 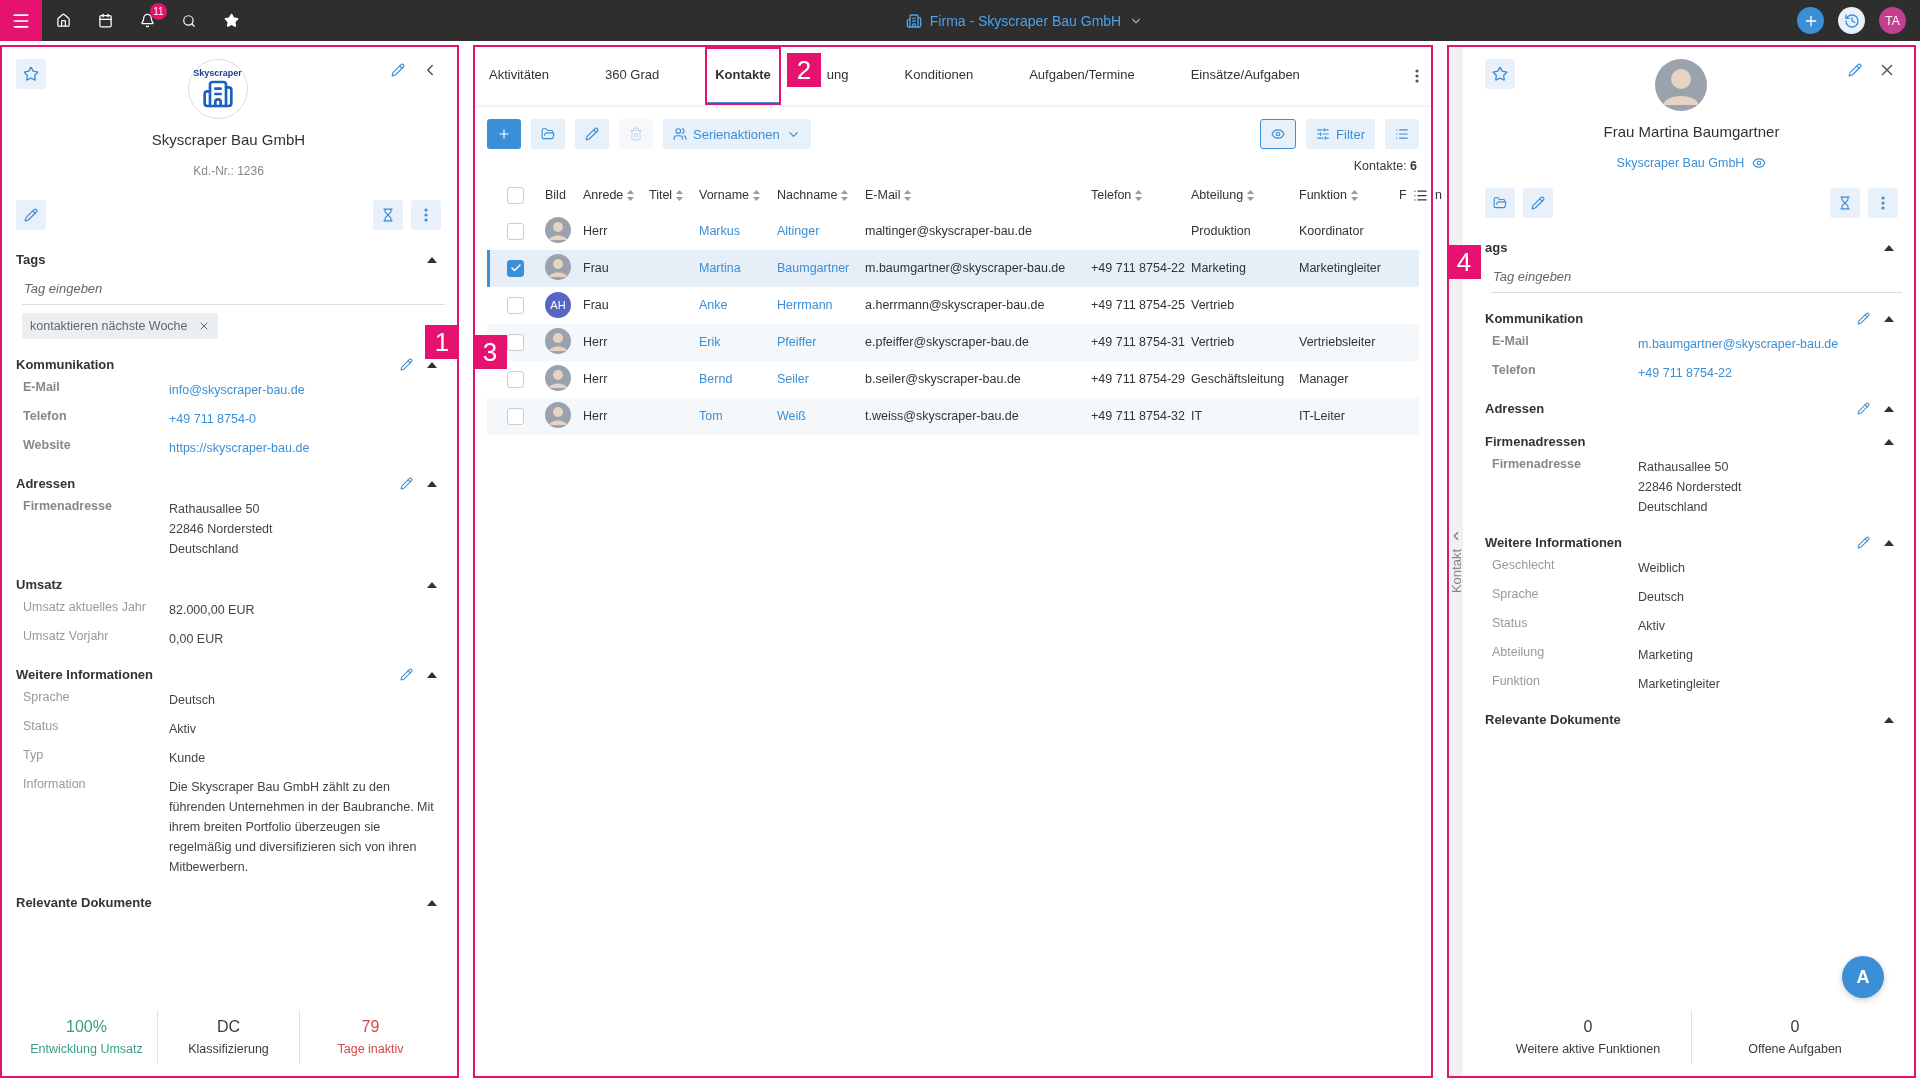 What do you see at coordinates (305, 419) in the screenshot?
I see `field-link: +49 711 8754-0` at bounding box center [305, 419].